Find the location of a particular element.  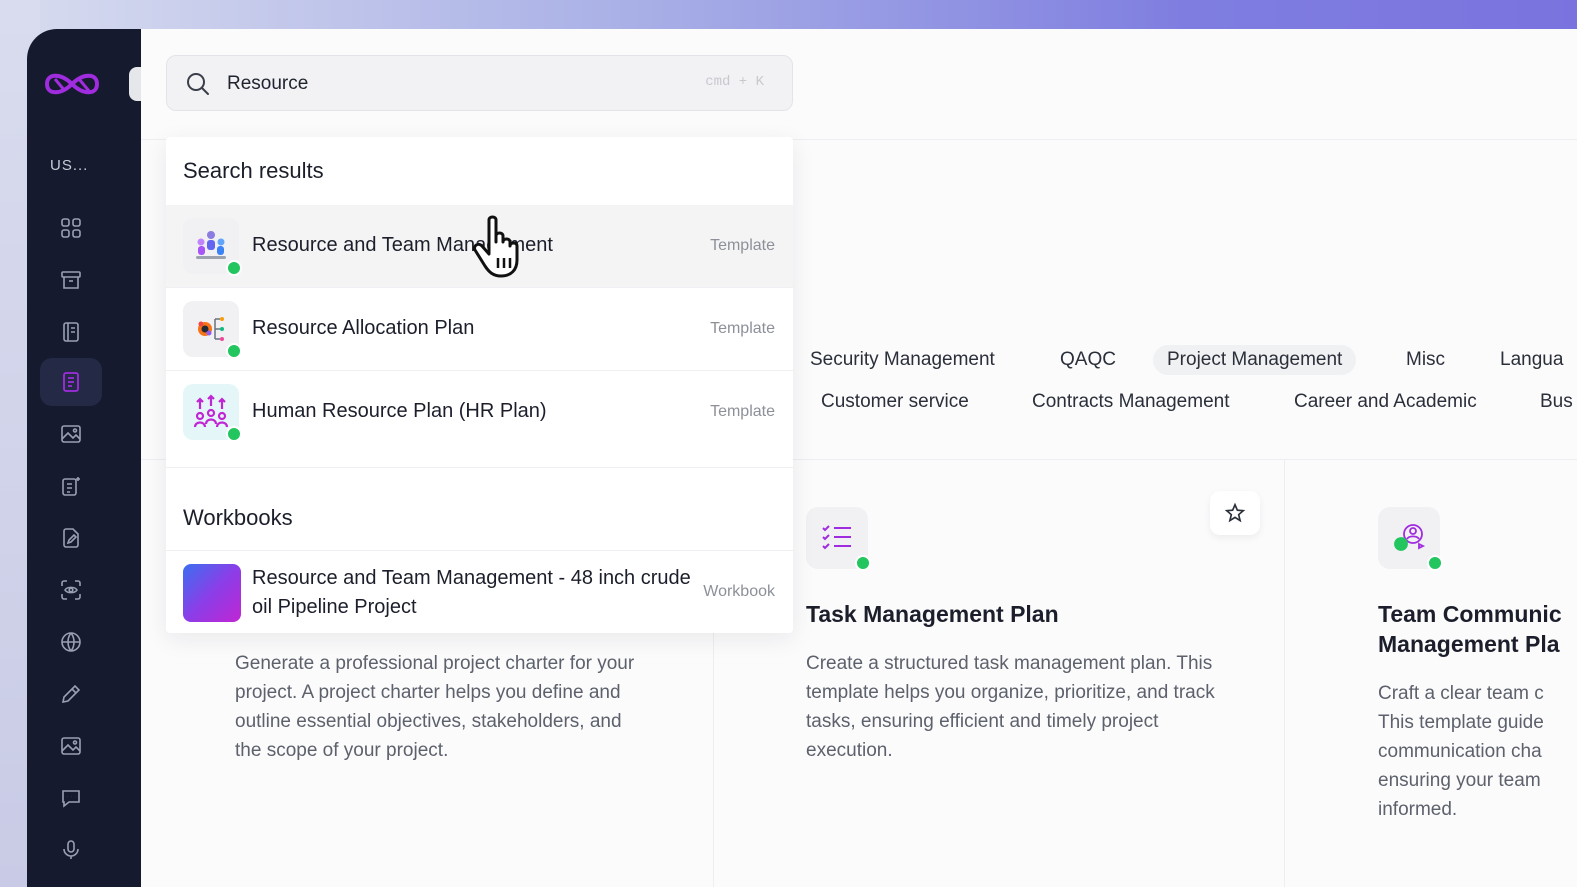

category-languages: Langua is located at coordinates (1531, 360).